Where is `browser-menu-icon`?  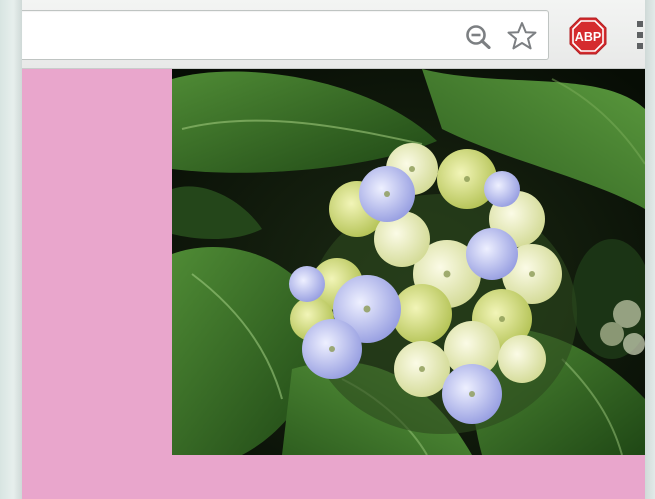
browser-menu-icon is located at coordinates (641, 35).